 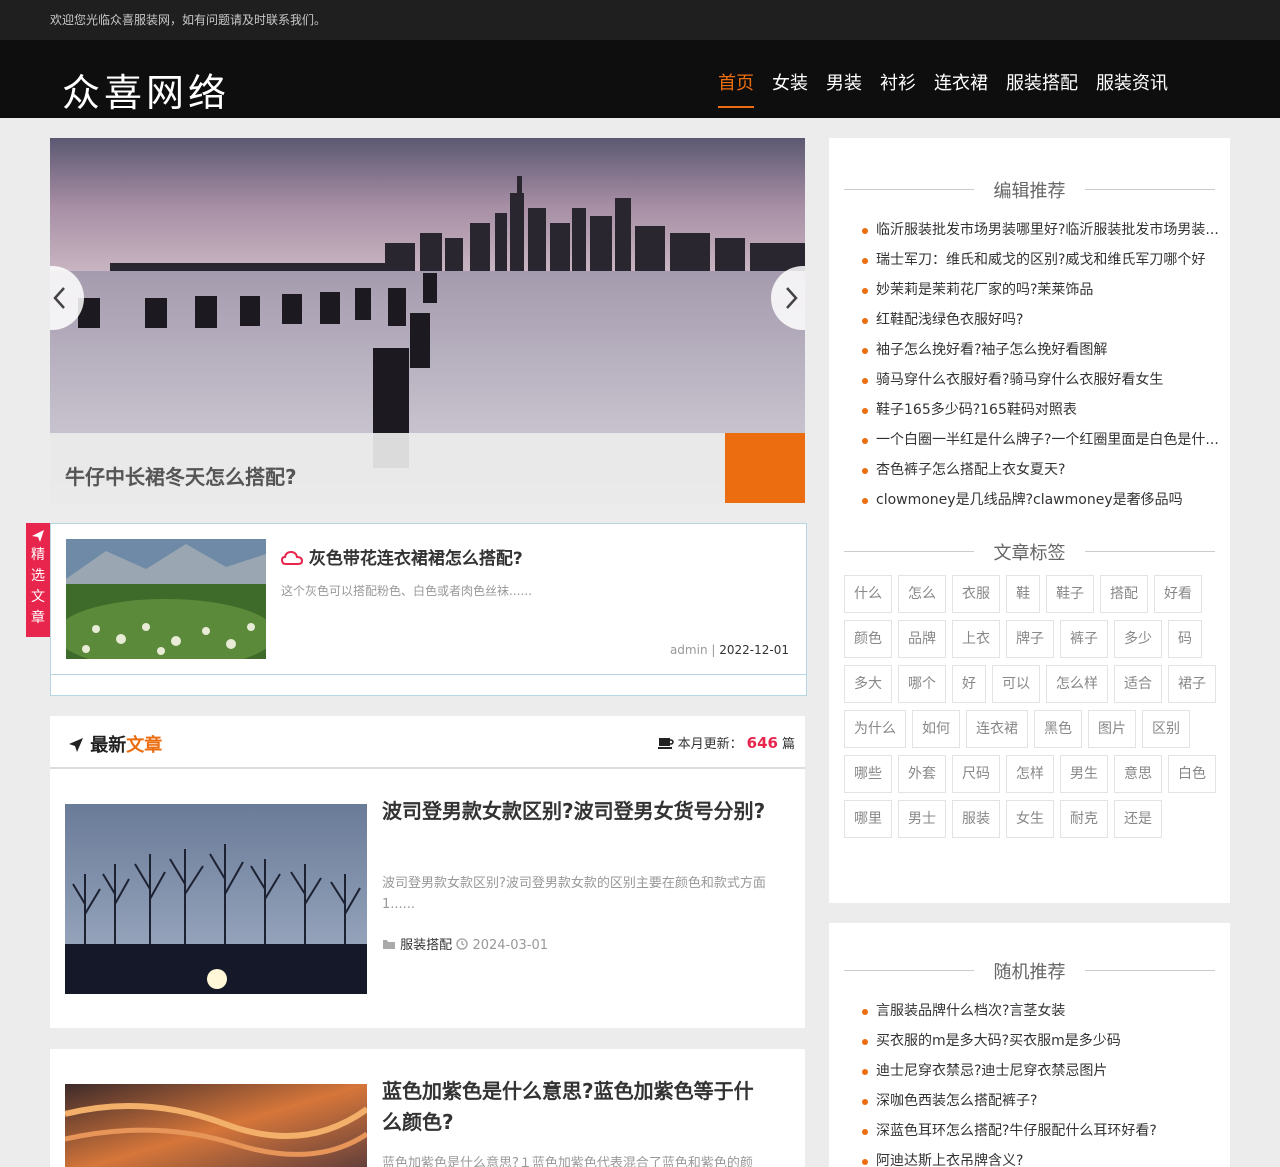 I want to click on chevron-right-icon, so click(x=792, y=298).